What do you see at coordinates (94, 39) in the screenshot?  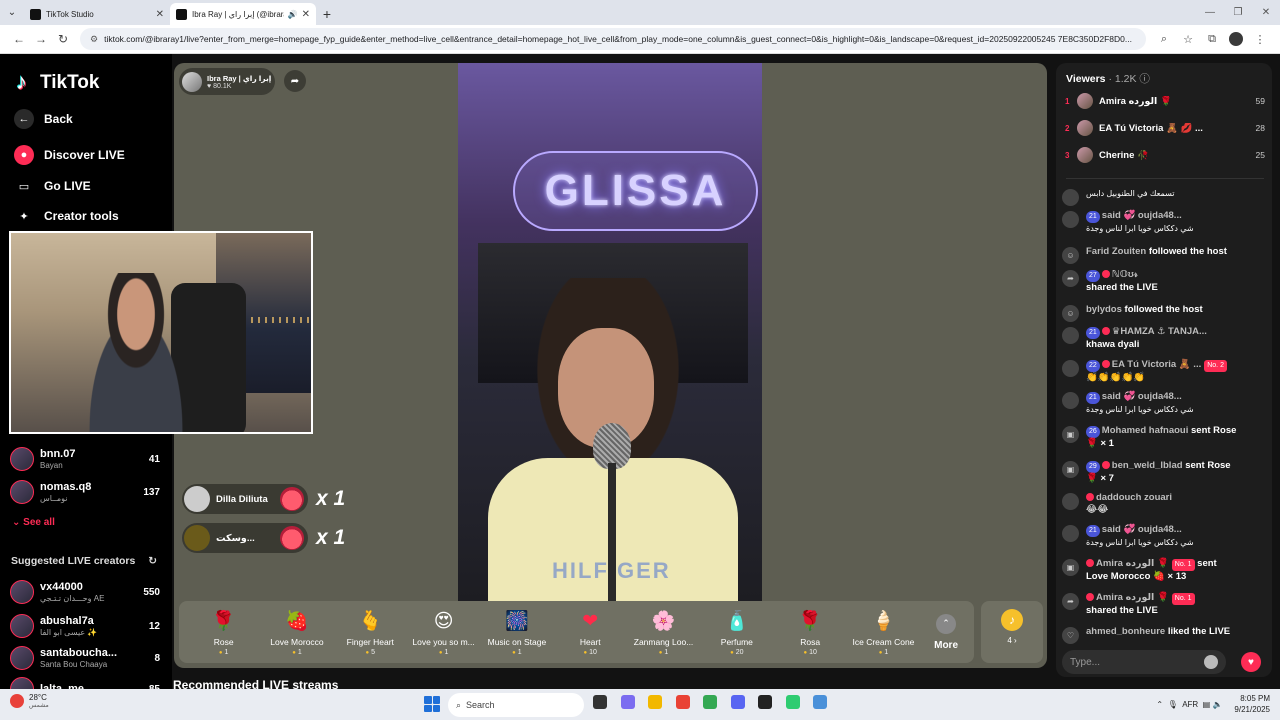 I see `site-info-icon: ⚙` at bounding box center [94, 39].